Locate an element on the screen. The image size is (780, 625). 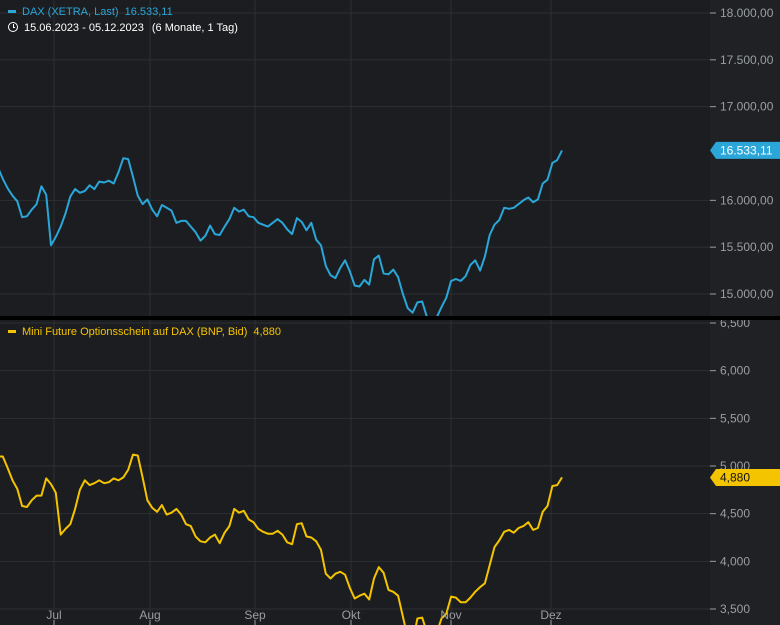
clock-icon is located at coordinates (13, 27).